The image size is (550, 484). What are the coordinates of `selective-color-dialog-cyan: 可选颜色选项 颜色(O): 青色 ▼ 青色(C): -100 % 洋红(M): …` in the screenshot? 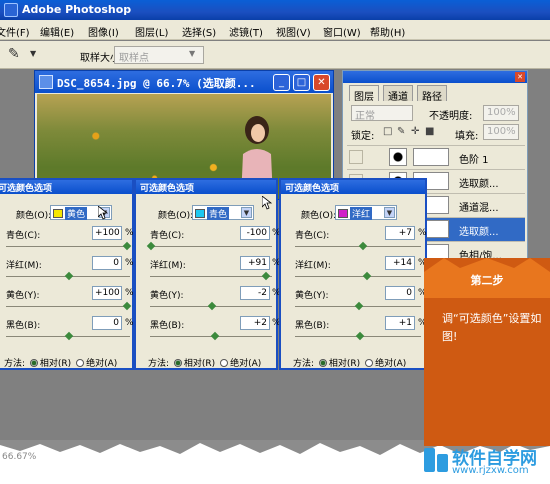 It's located at (207, 274).